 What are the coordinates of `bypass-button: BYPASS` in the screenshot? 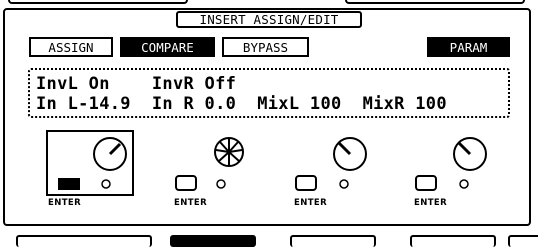 It's located at (265, 47).